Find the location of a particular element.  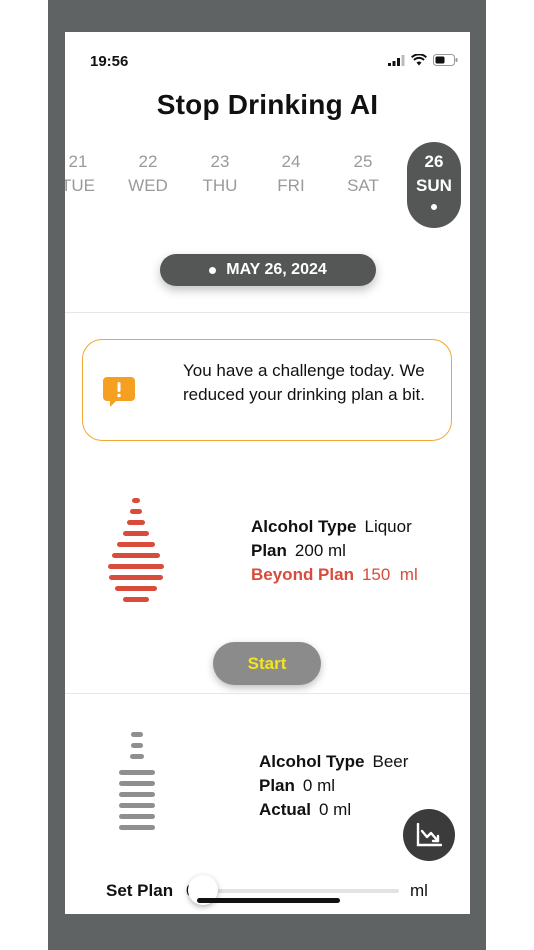

actual-unit: ml is located at coordinates (342, 809).